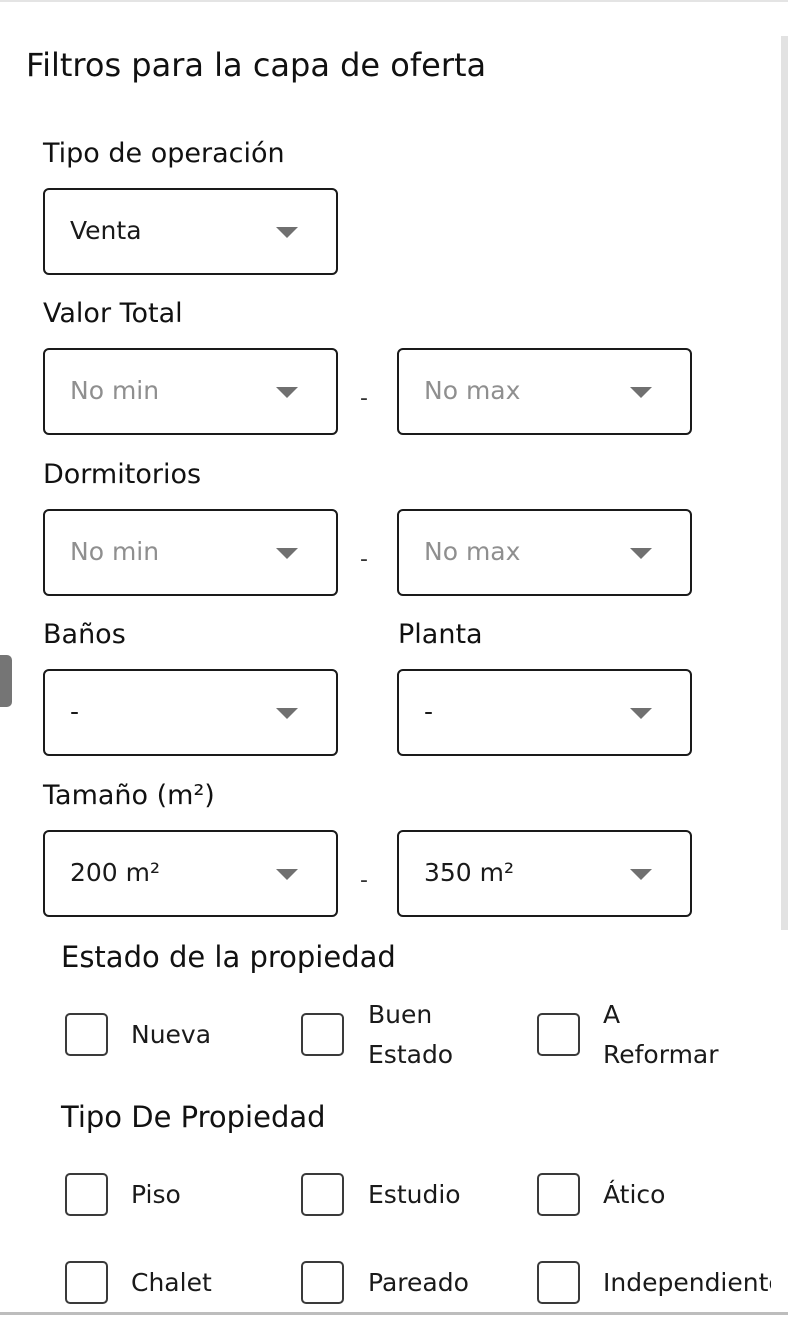 The width and height of the screenshot is (788, 1318). Describe the element at coordinates (472, 390) in the screenshot. I see `total-value-max-value: No max` at that location.